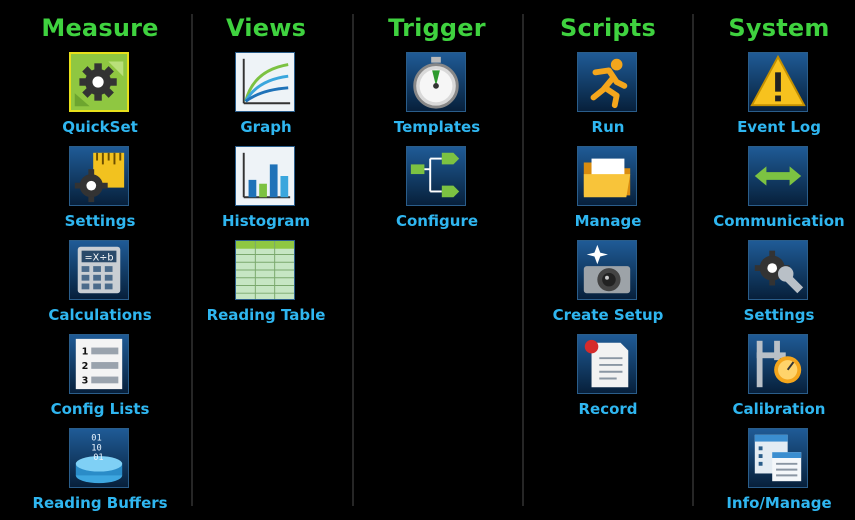  Describe the element at coordinates (266, 221) in the screenshot. I see `histogram-label: Histogram` at that location.